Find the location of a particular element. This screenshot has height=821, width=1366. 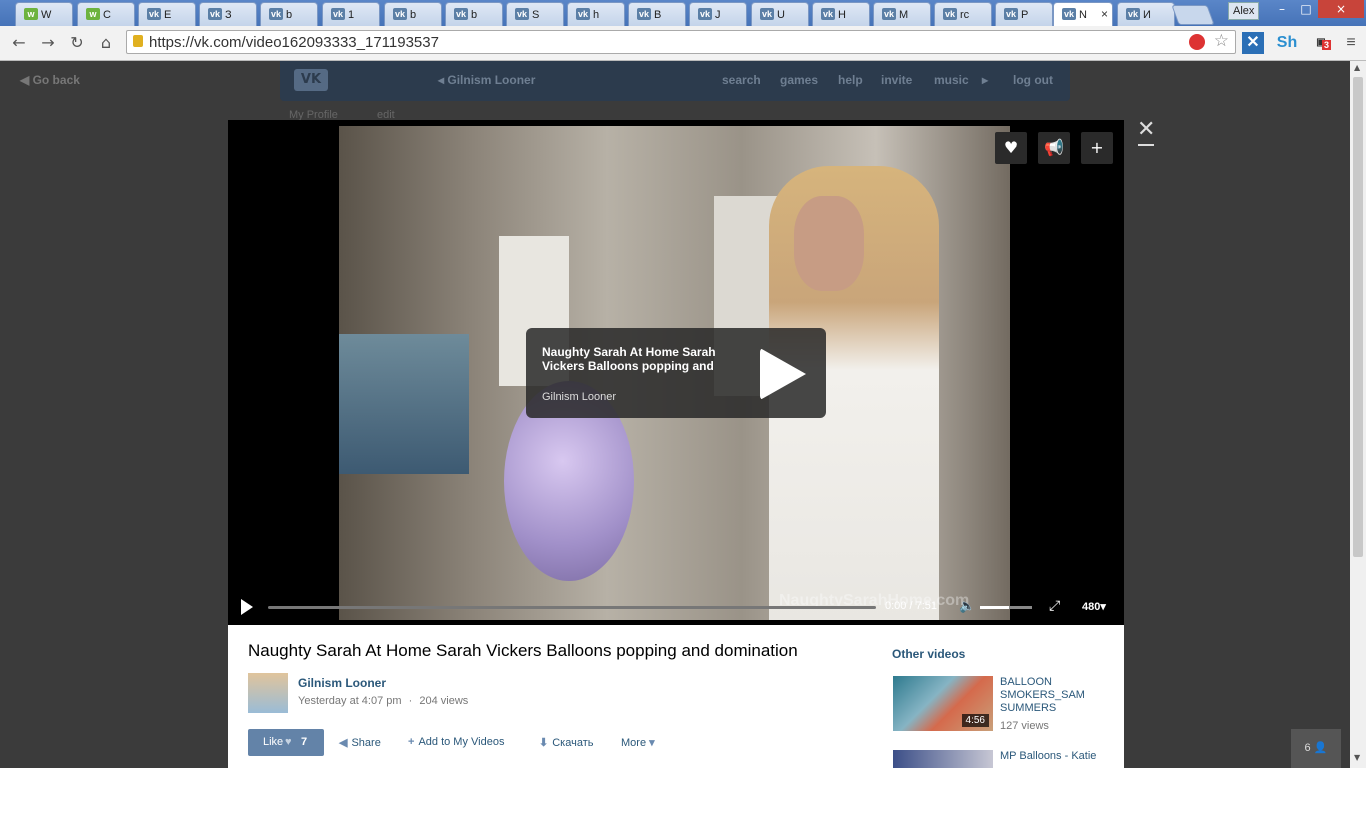

chevron-down-icon: ▾ is located at coordinates (652, 743).